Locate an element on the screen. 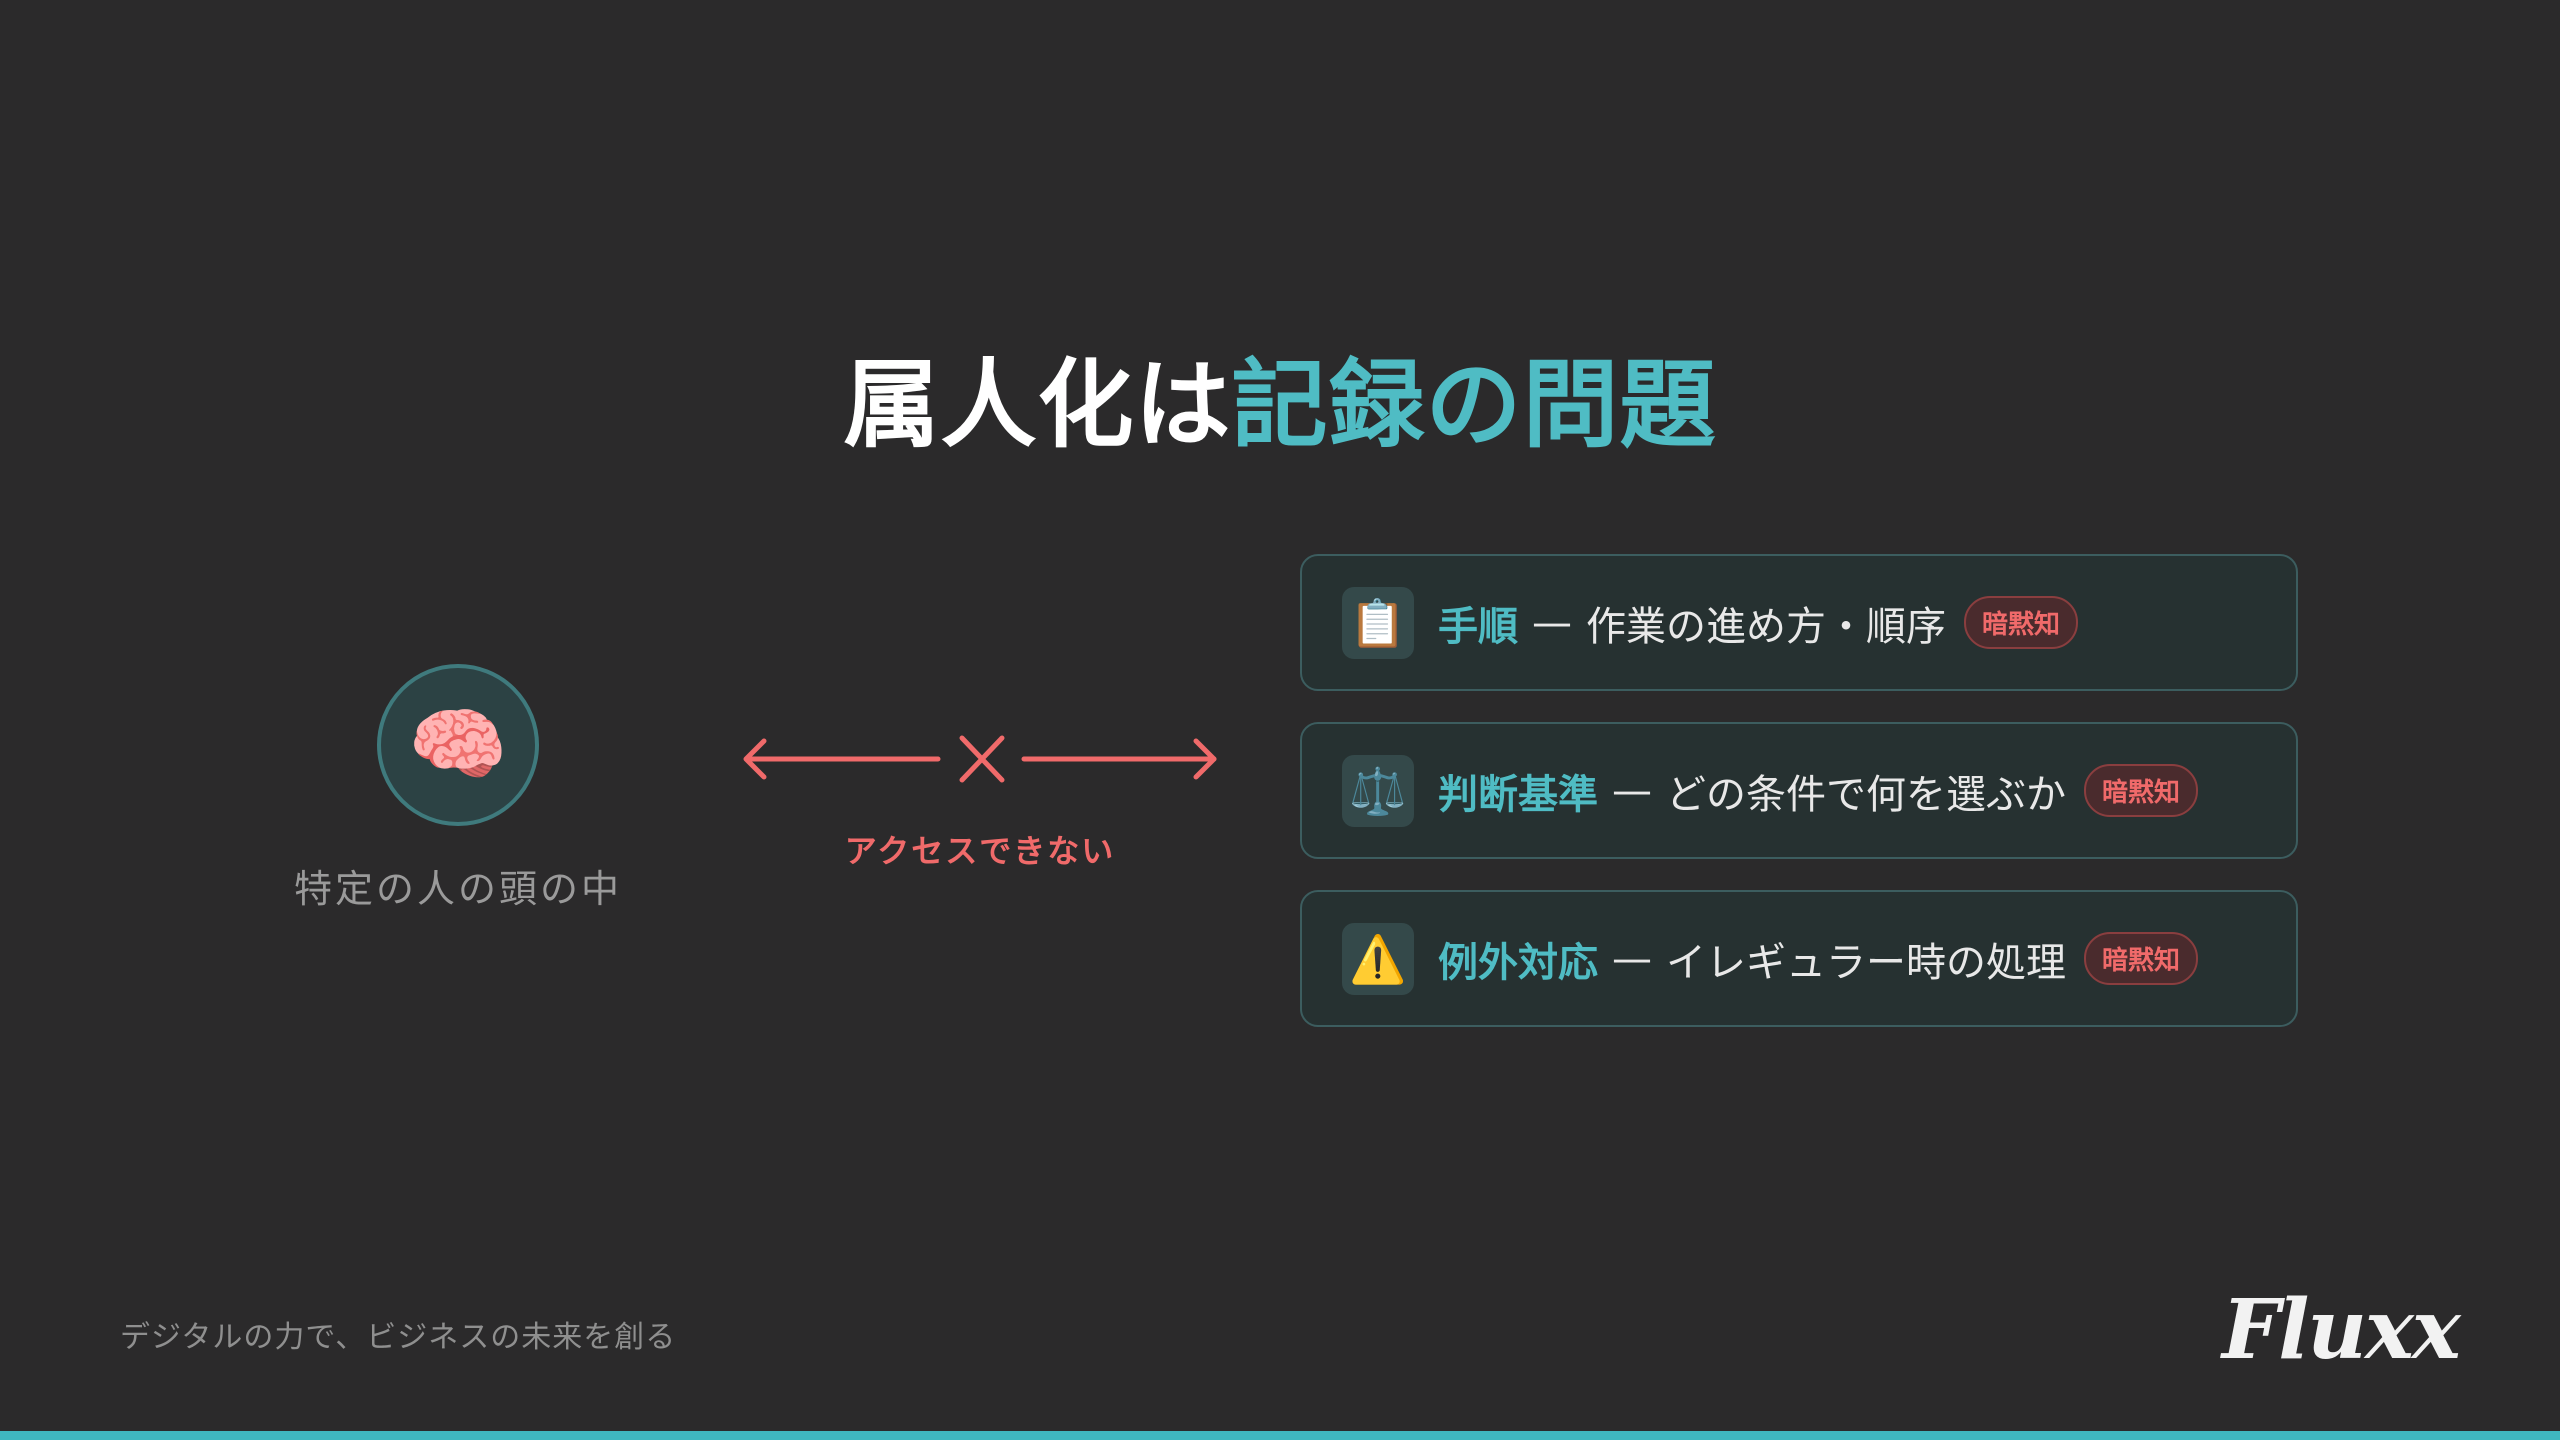 Image resolution: width=2560 pixels, height=1440 pixels. card-description: イレギュラー時の処理 is located at coordinates (1866, 962).